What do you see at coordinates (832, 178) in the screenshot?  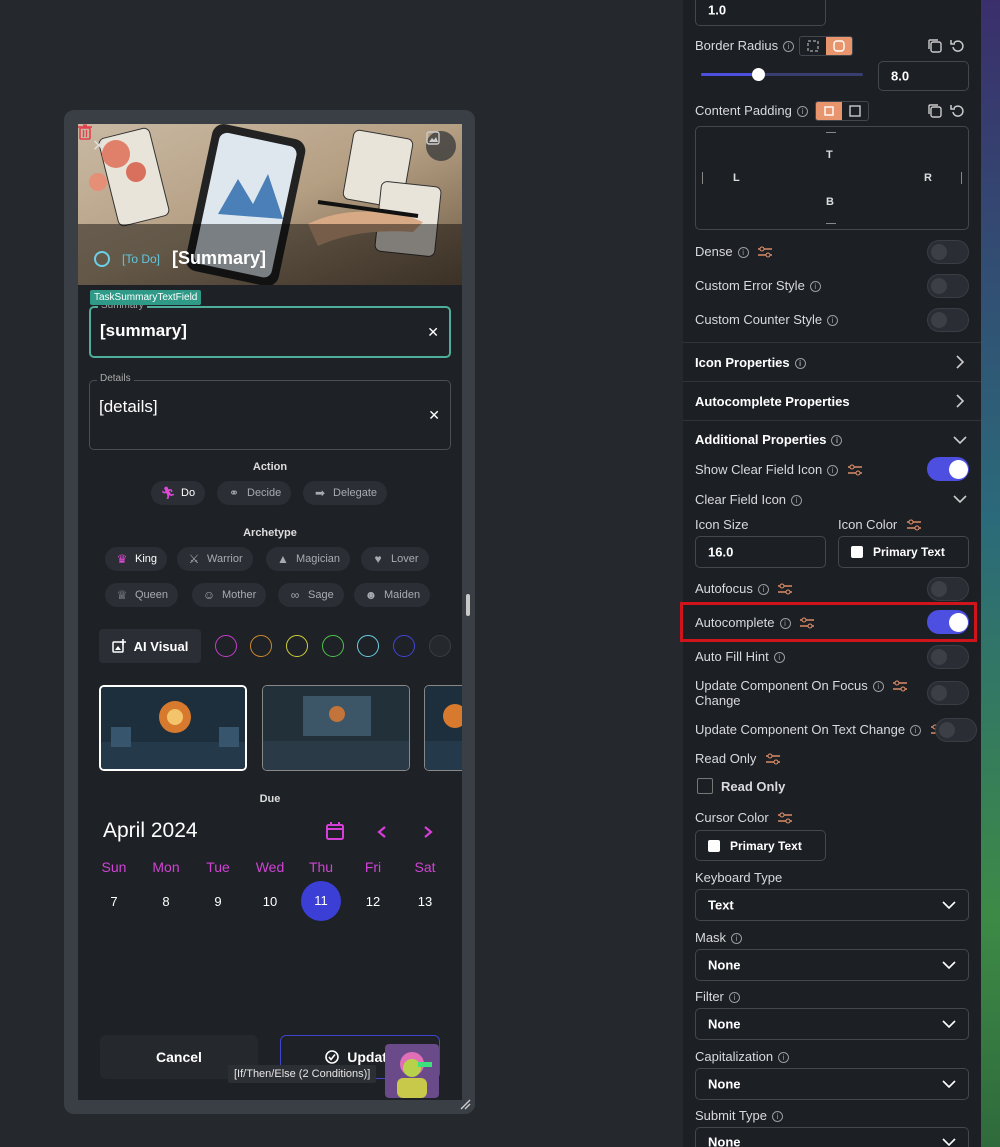 I see `padding-editor: T L R B` at bounding box center [832, 178].